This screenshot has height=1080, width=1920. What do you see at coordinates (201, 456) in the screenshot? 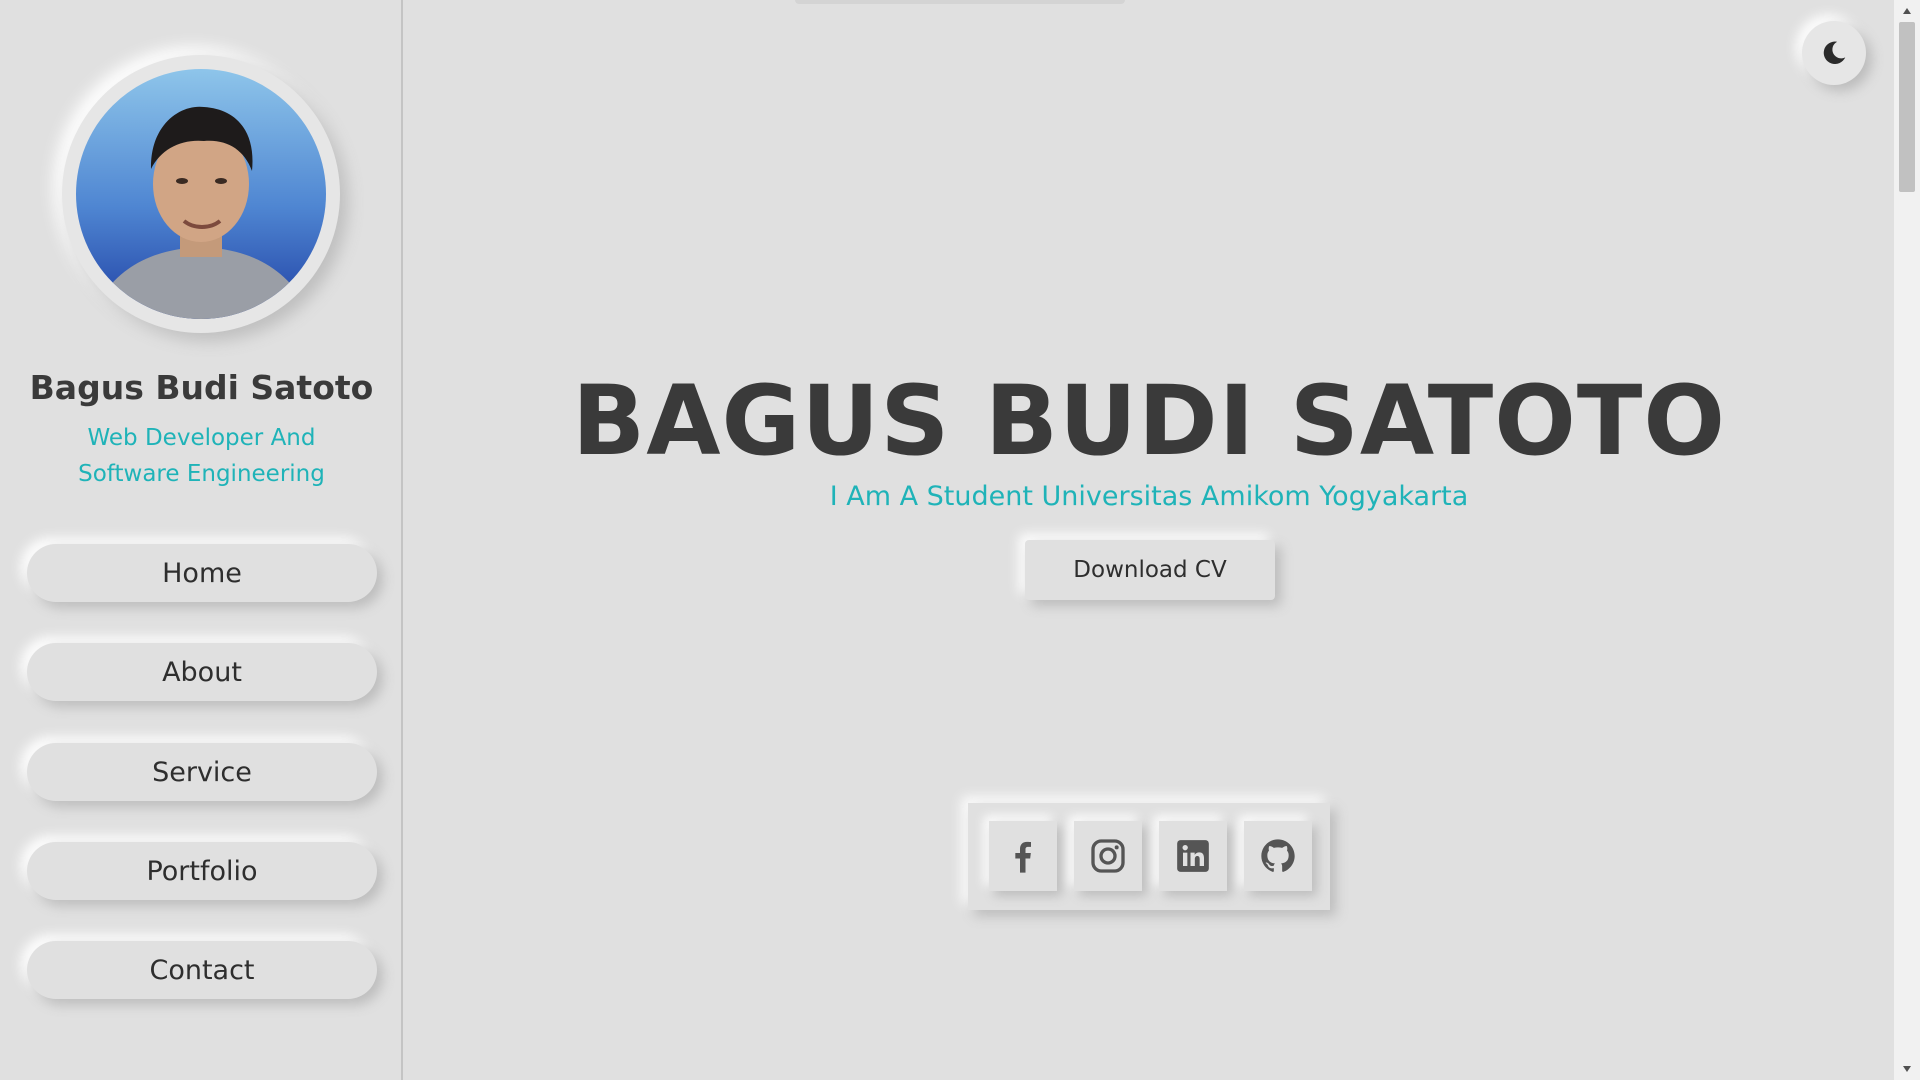
I see `profile-role: Web Developer And Software Engineering` at bounding box center [201, 456].